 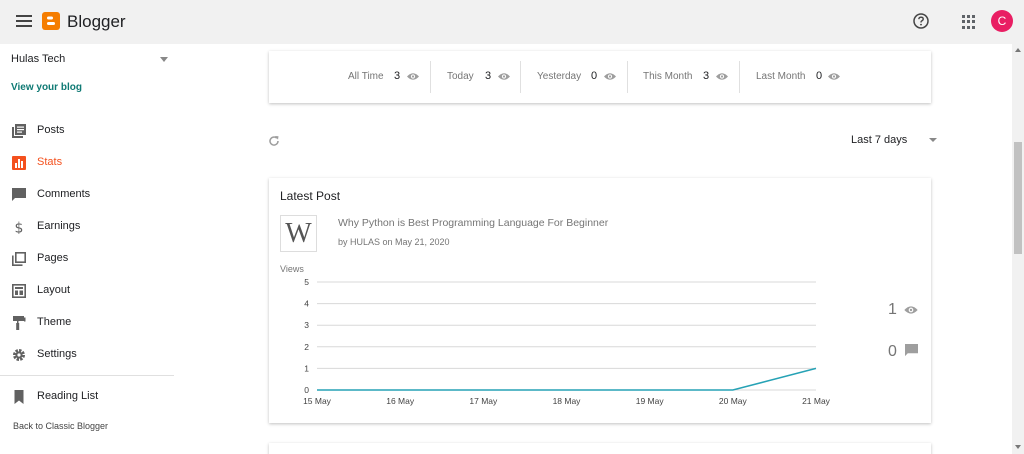 What do you see at coordinates (668, 76) in the screenshot?
I see `stat-label: This Month` at bounding box center [668, 76].